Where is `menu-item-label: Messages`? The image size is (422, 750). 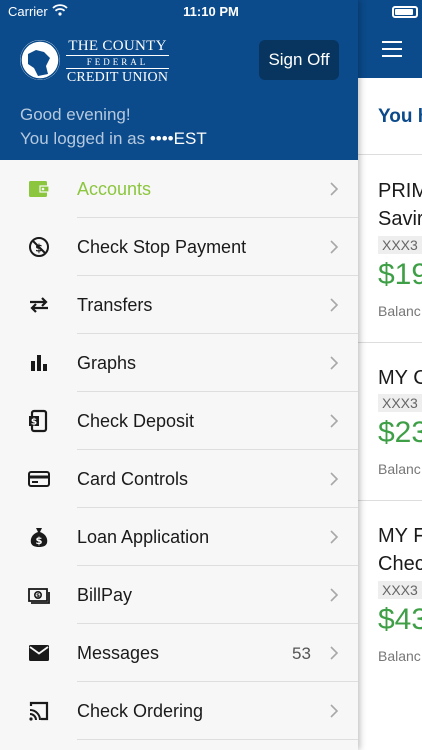 menu-item-label: Messages is located at coordinates (118, 653).